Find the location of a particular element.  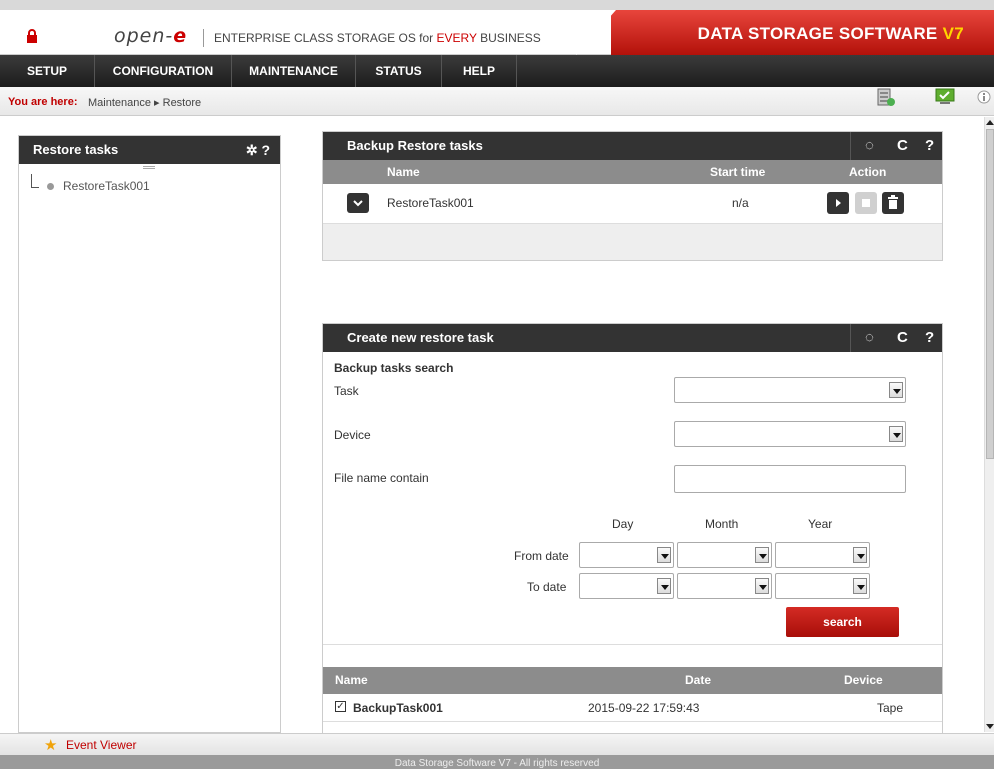

restore-tasks-header: Restore tasks ✲ ? is located at coordinates (149, 150).